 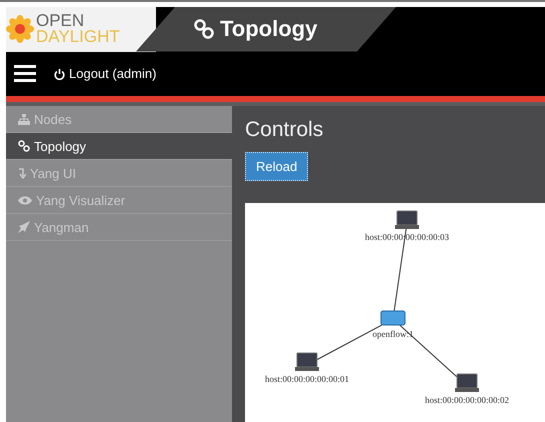 What do you see at coordinates (78, 37) in the screenshot?
I see `logo-text: DAYLIGHT` at bounding box center [78, 37].